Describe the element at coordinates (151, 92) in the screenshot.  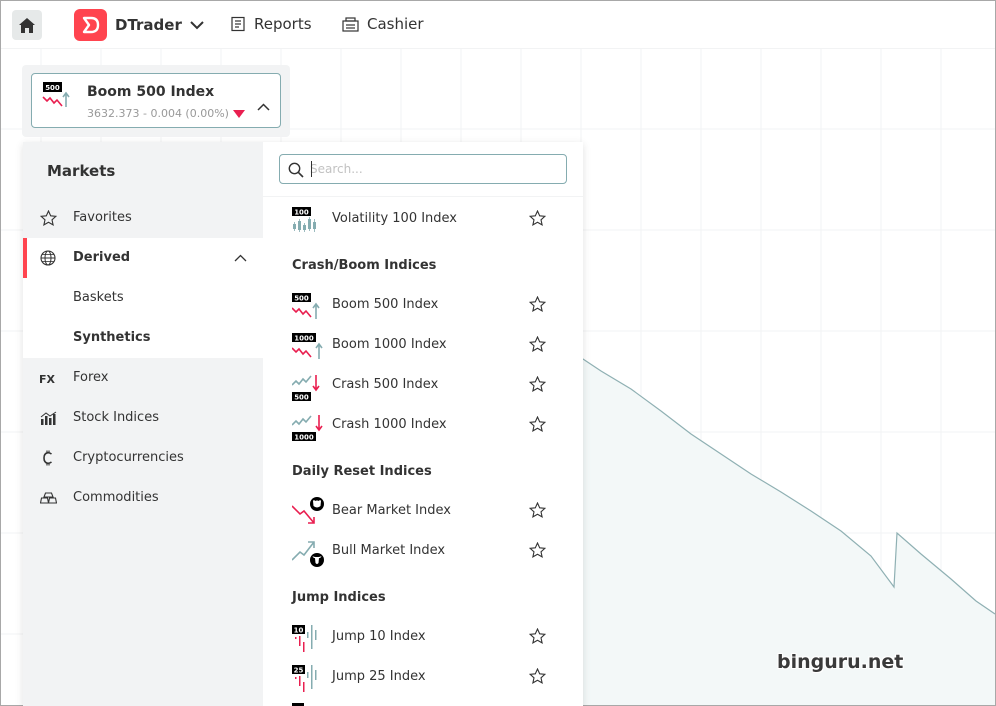
I see `symbol-name: Boom 500 Index` at that location.